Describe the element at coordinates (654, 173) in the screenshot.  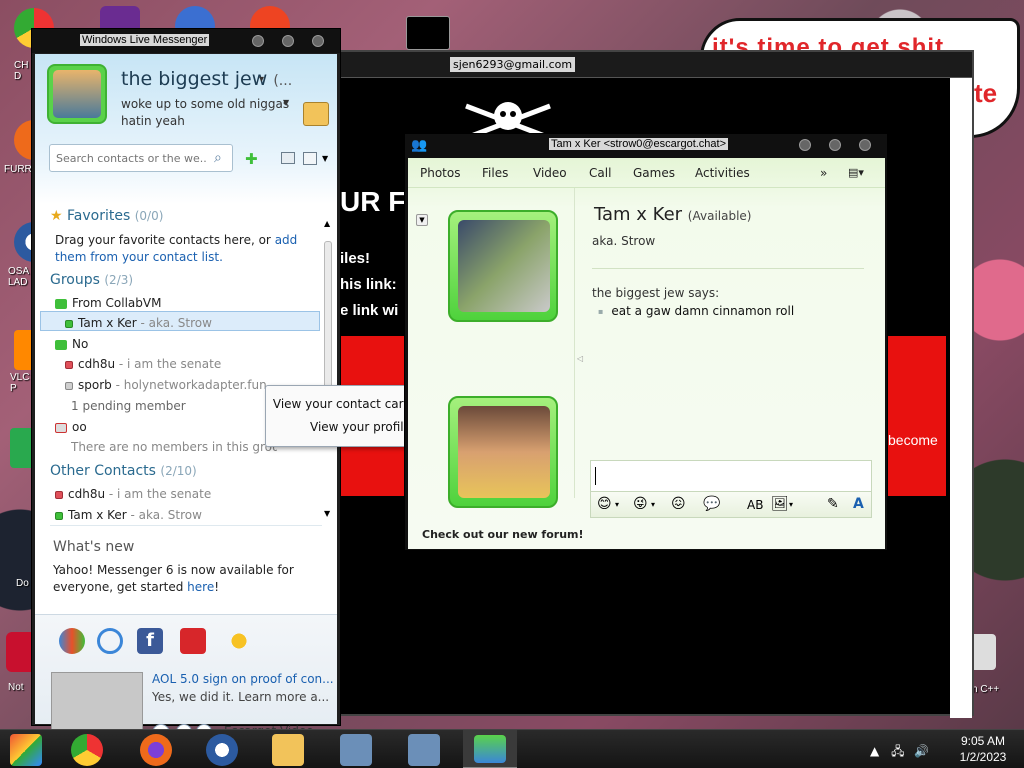
I see `menu-games: Games` at that location.